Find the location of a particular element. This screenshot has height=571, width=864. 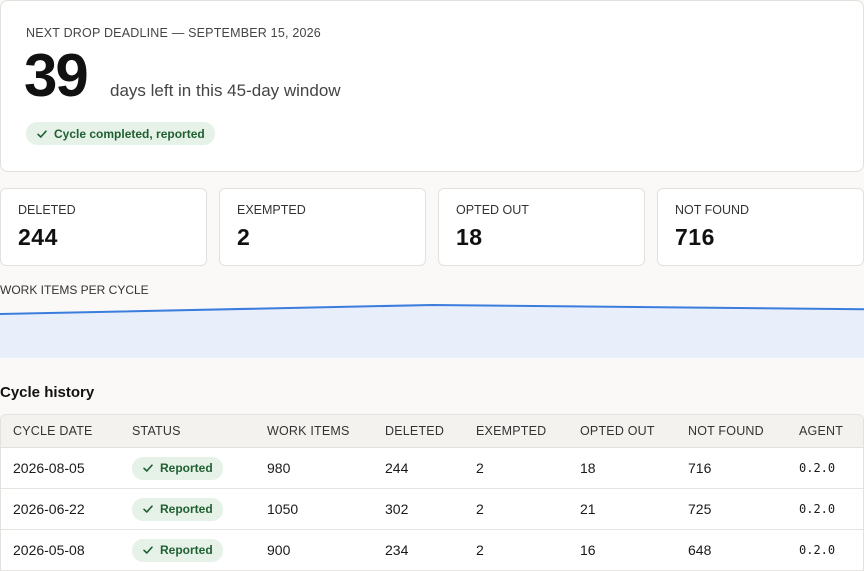

column-header-opted-out: OPTED OUT is located at coordinates (617, 431).